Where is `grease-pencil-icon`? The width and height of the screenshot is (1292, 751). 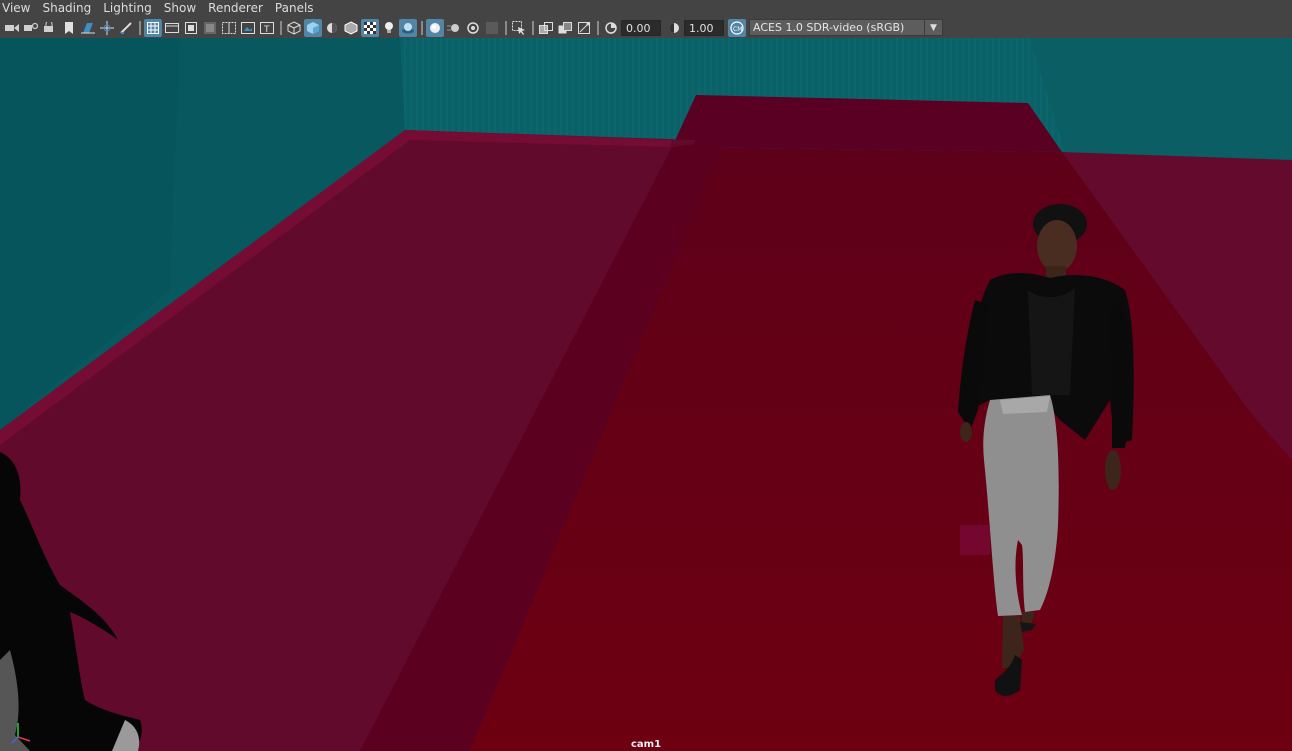 grease-pencil-icon is located at coordinates (126, 28).